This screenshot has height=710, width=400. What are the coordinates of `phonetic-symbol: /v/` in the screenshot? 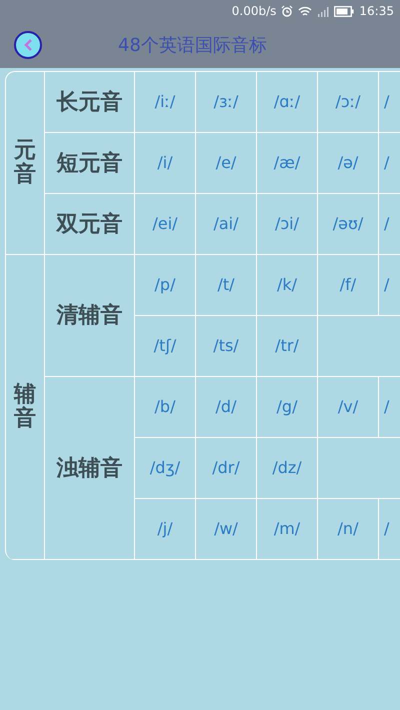 It's located at (348, 407).